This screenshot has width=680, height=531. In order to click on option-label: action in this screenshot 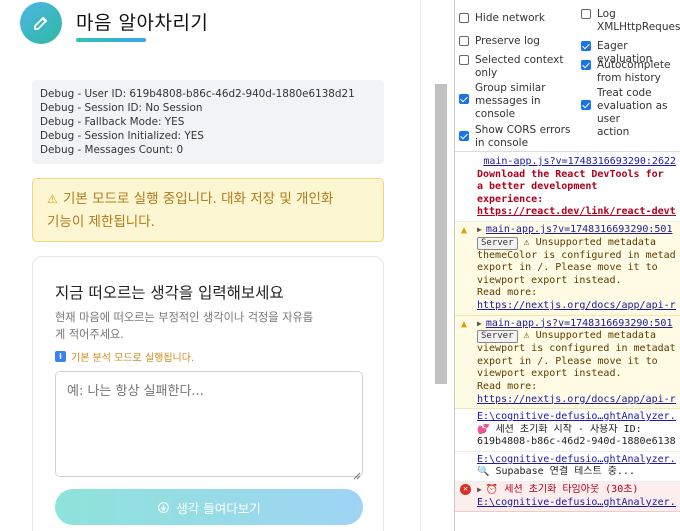, I will do `click(613, 132)`.